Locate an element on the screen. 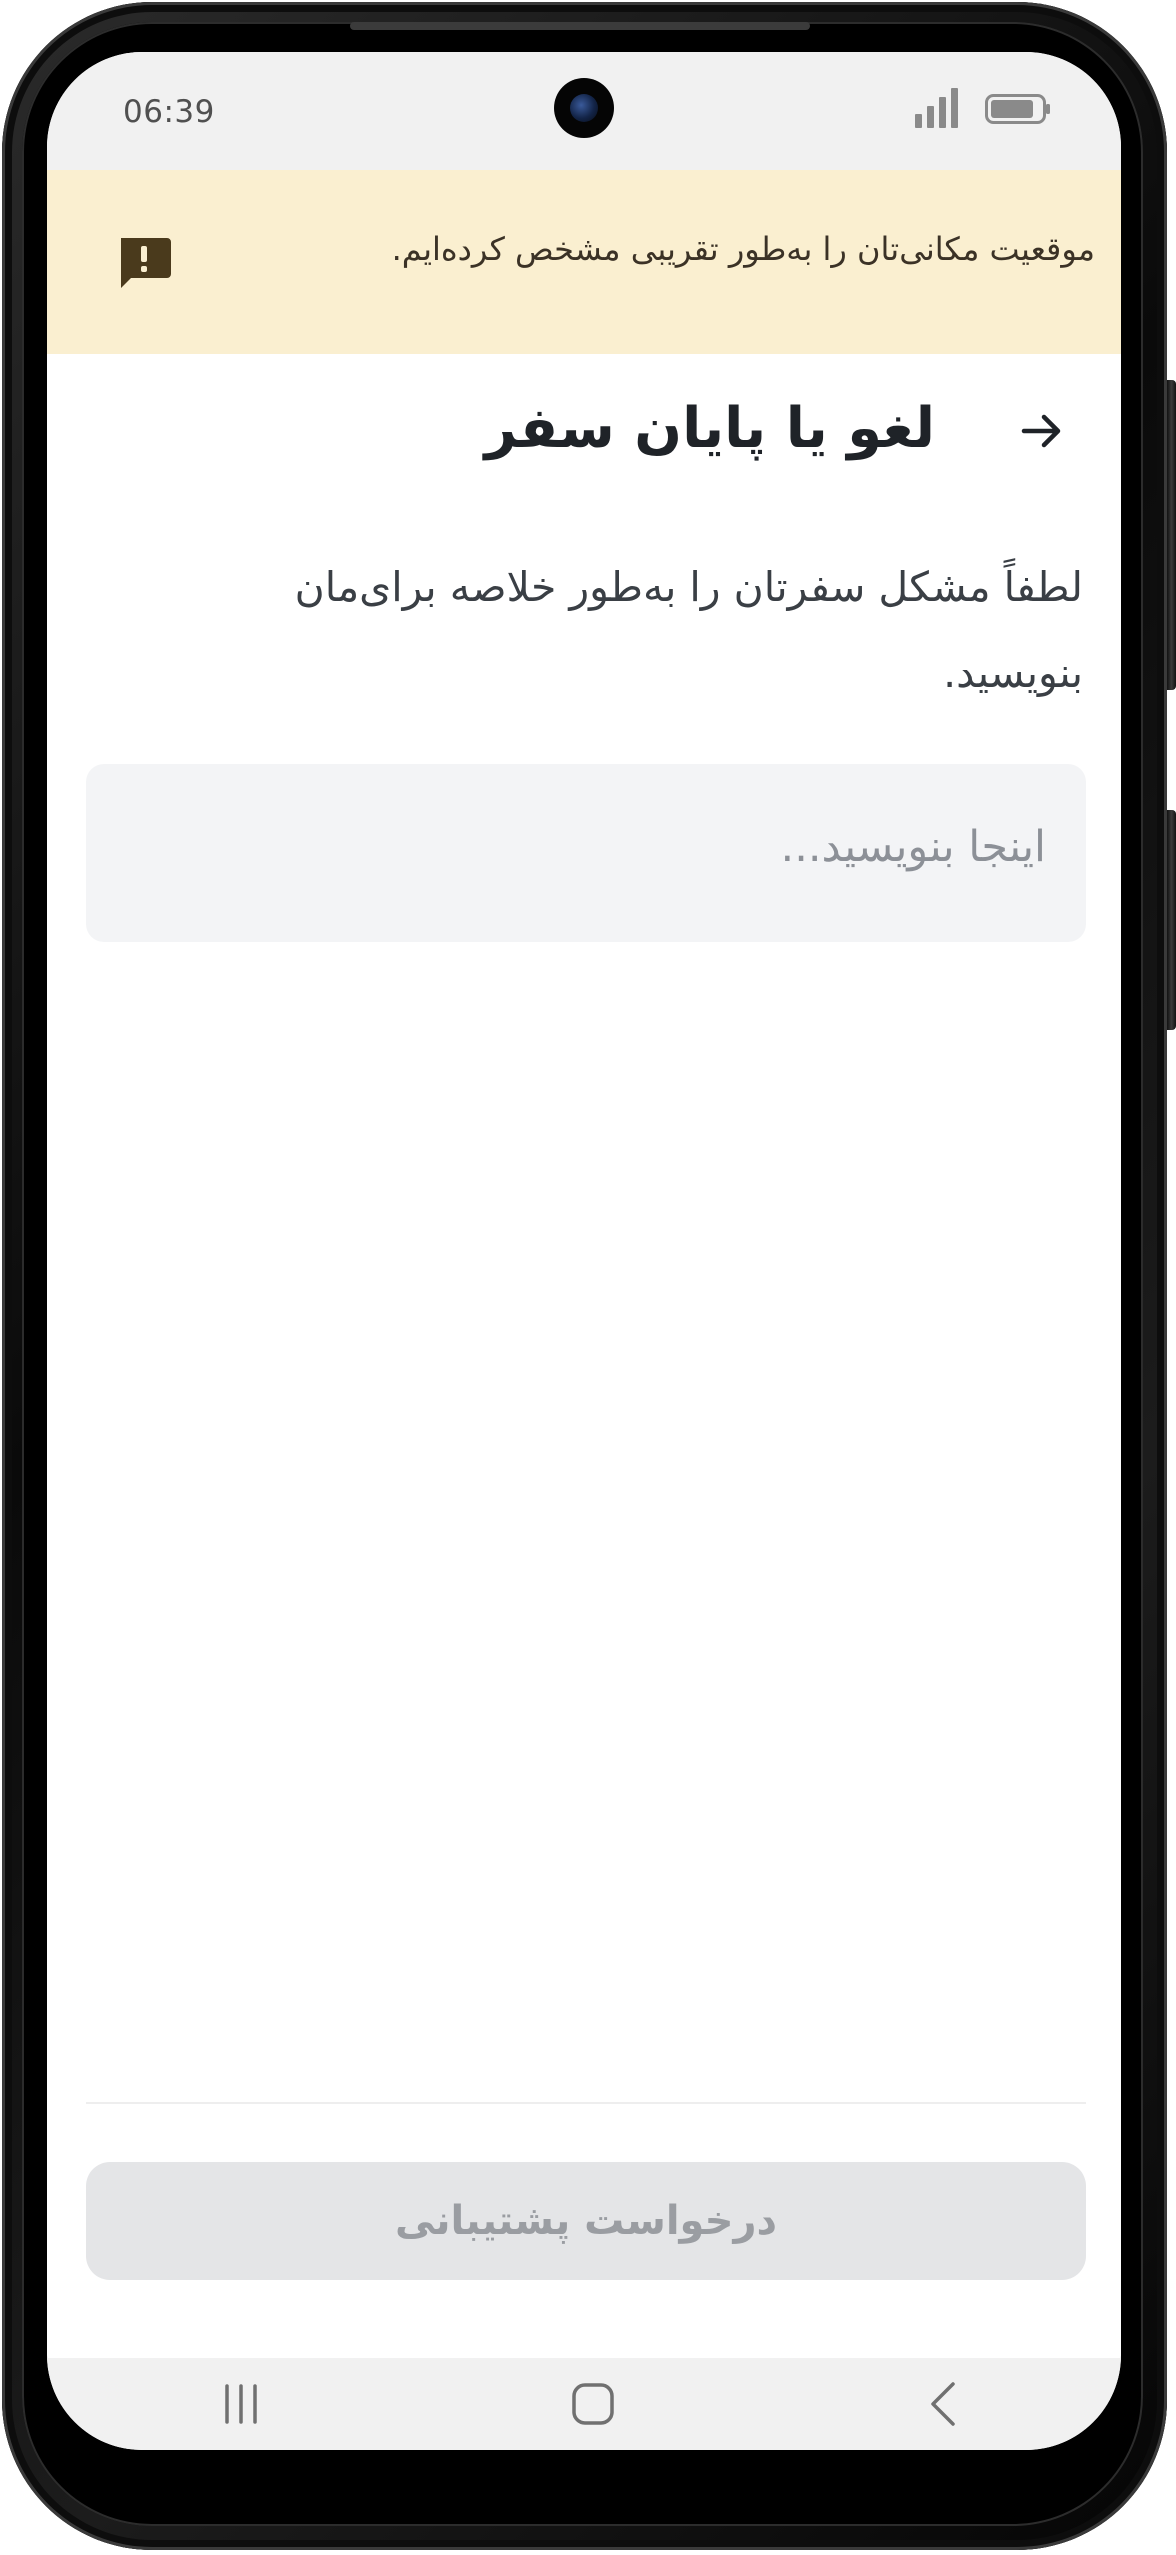 Image resolution: width=1176 pixels, height=2555 pixels. arrow-right-icon is located at coordinates (1041, 431).